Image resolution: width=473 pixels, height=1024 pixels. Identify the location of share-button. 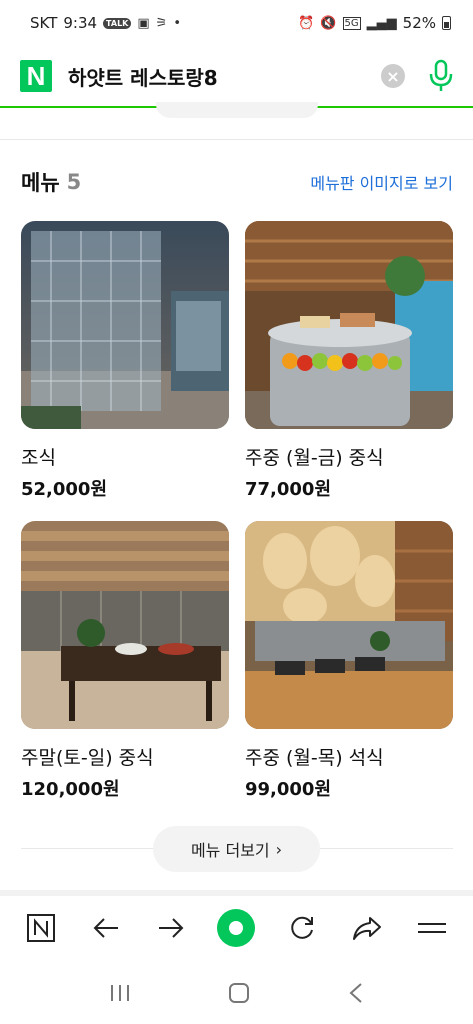
(367, 928).